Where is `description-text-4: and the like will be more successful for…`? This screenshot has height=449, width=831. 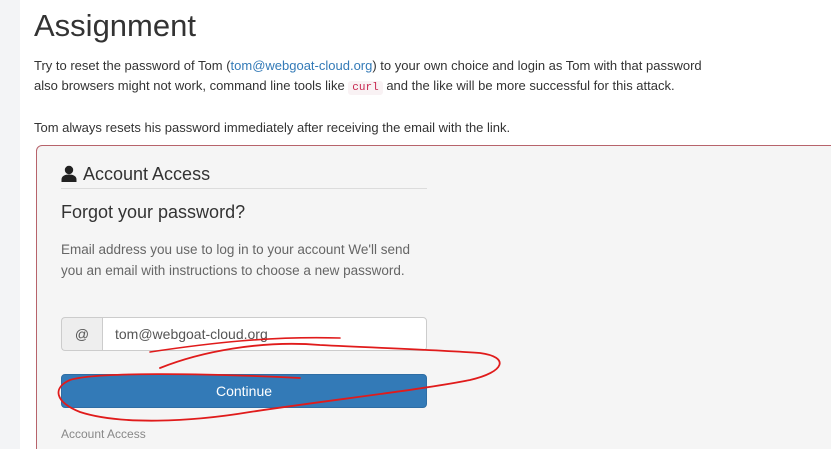 description-text-4: and the like will be more successful for… is located at coordinates (528, 85).